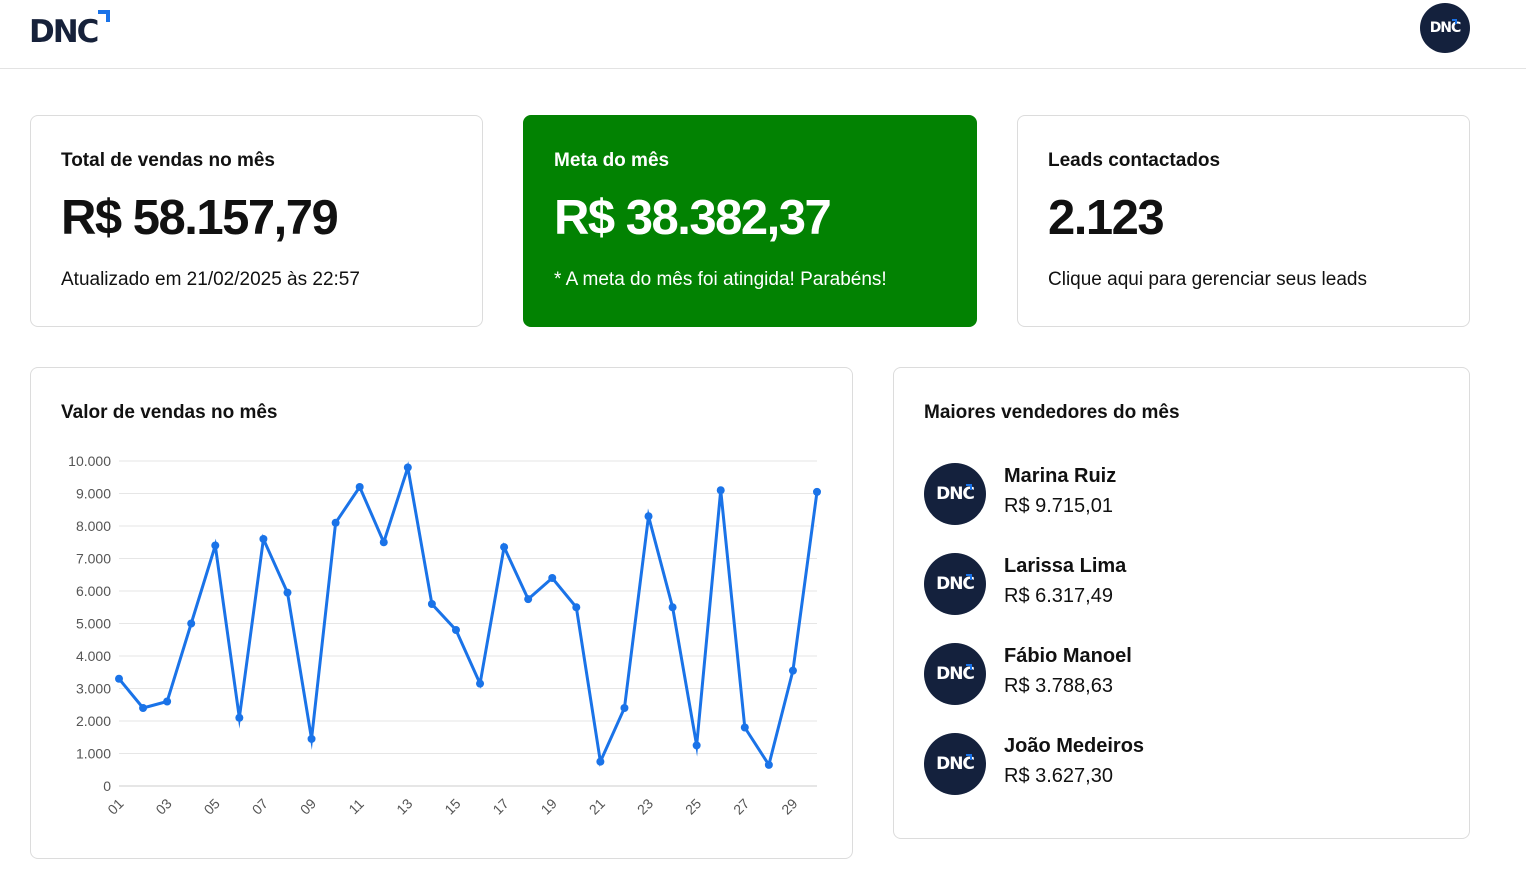 This screenshot has width=1526, height=881. Describe the element at coordinates (93, 689) in the screenshot. I see `y-tick-label: 3.000` at that location.